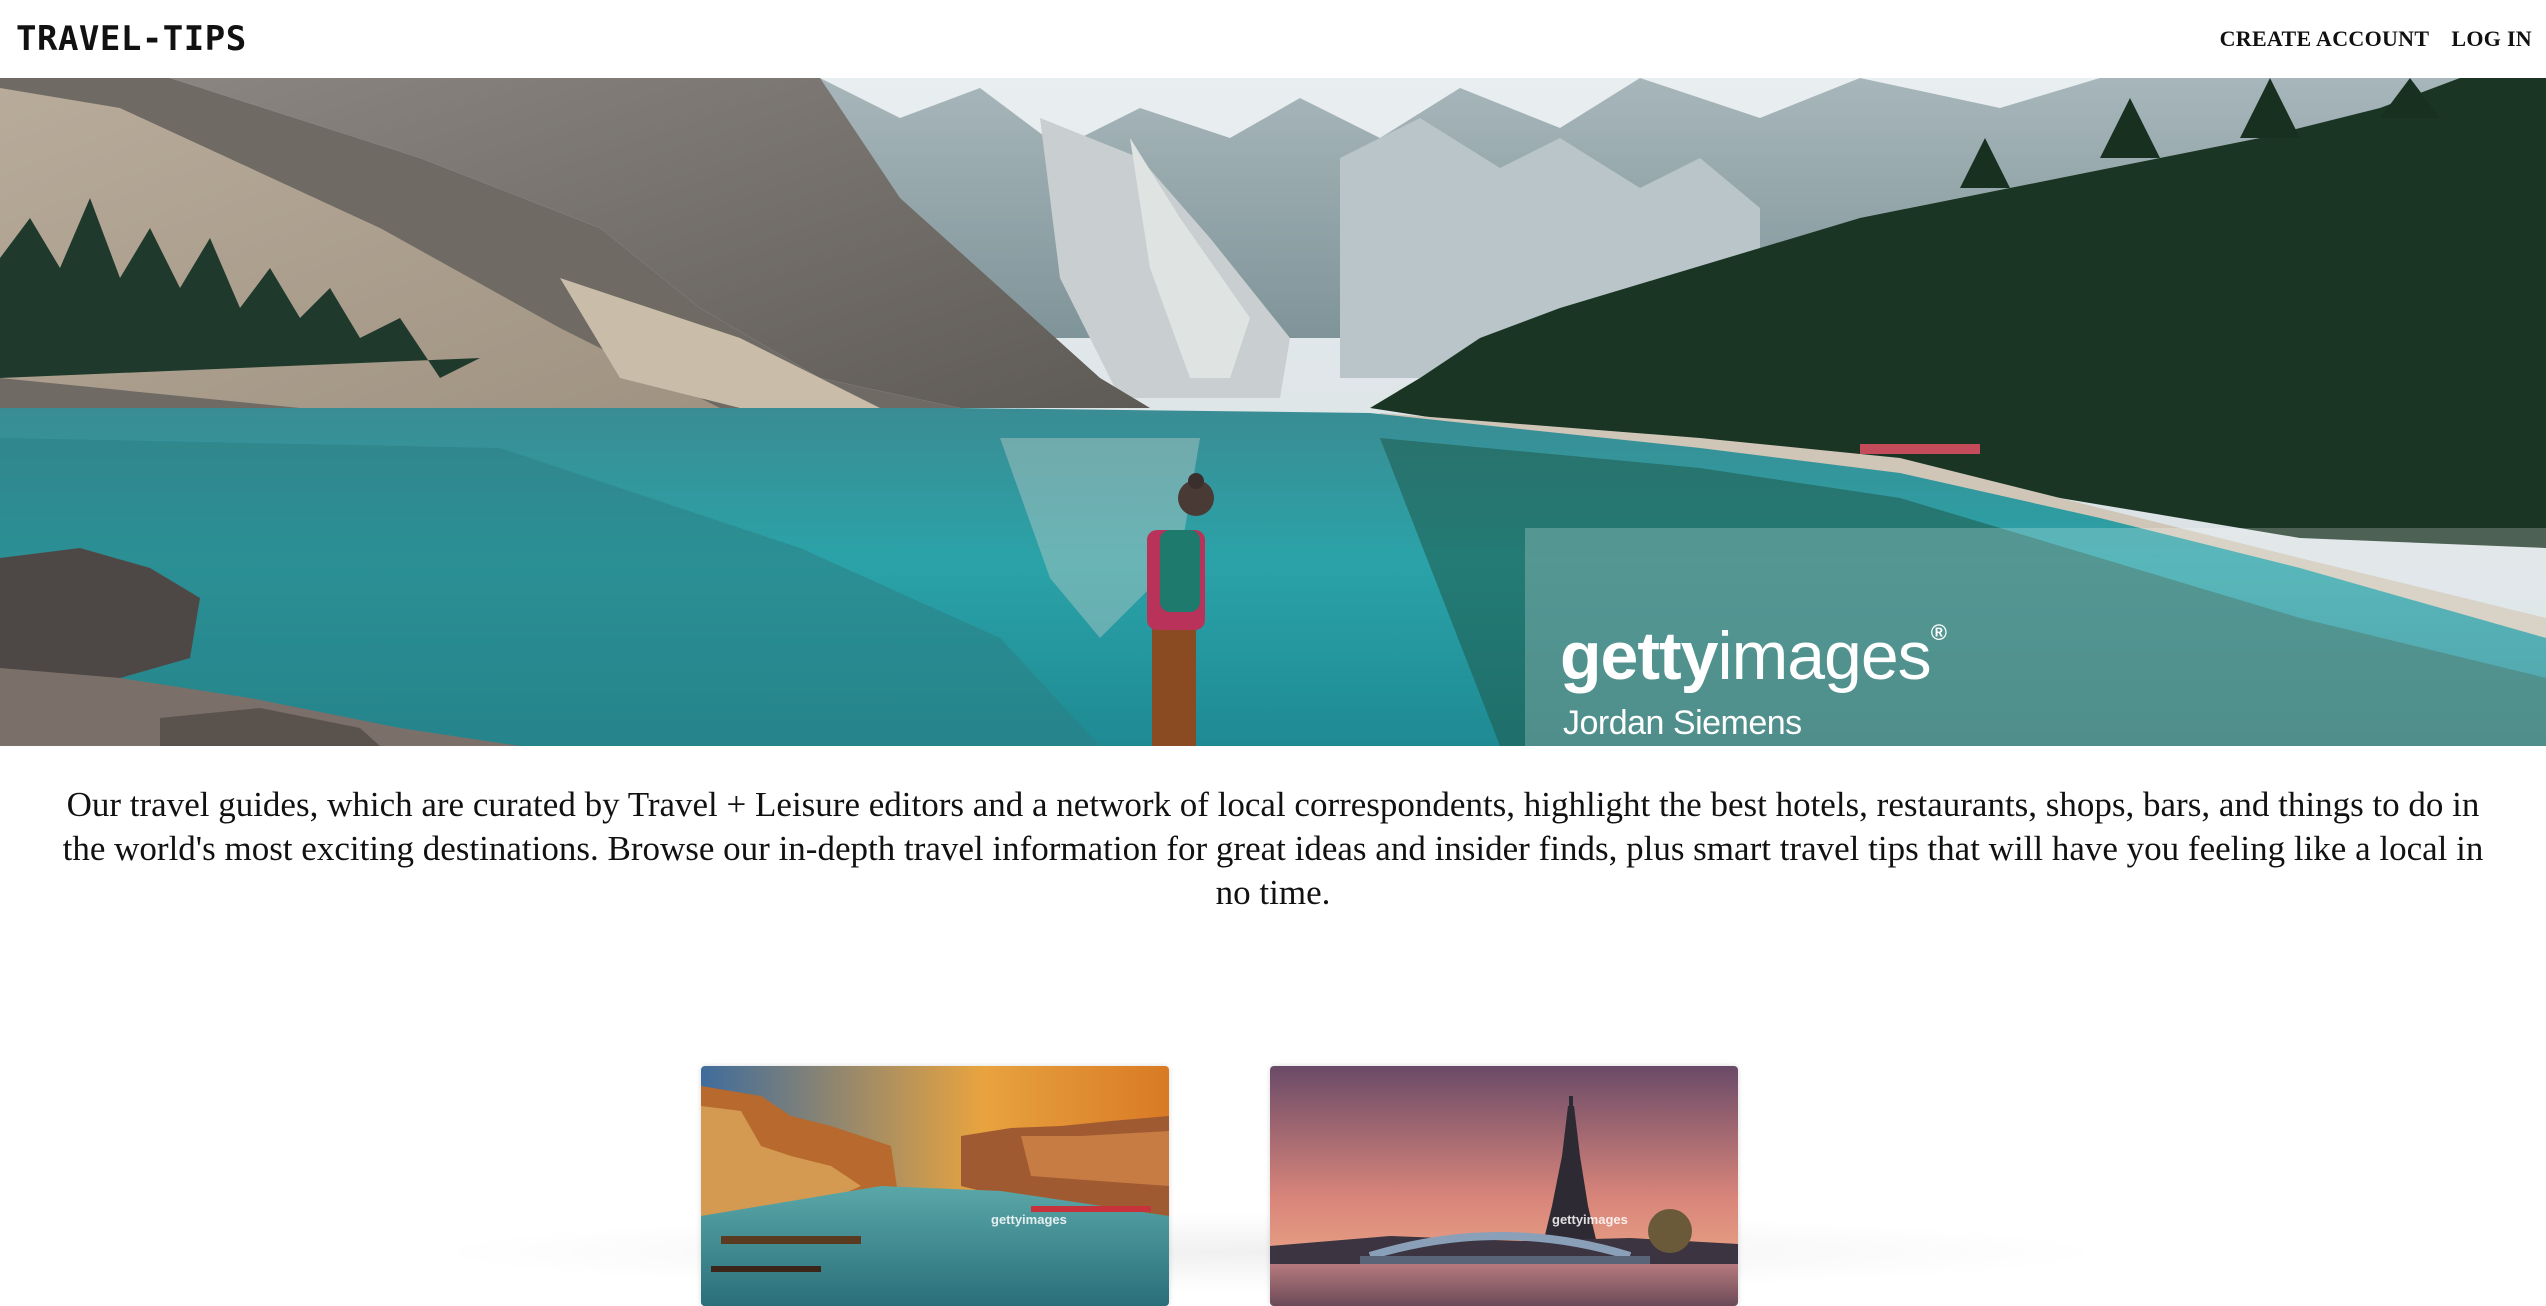  I want to click on account-nav: CREATE ACCOUNT LOG IN, so click(2376, 39).